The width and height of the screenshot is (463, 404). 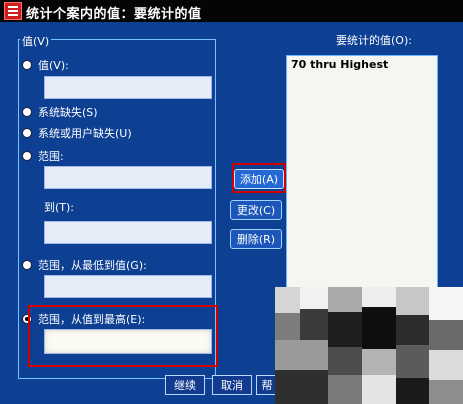 I want to click on lowest-to-value-input, so click(x=128, y=287).